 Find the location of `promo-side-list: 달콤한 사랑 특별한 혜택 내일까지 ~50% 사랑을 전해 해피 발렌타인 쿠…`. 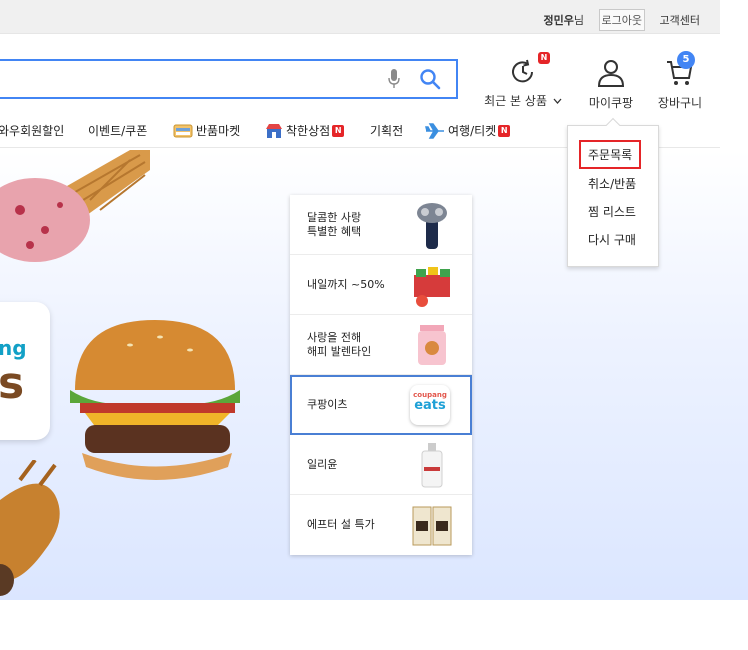

promo-side-list: 달콤한 사랑 특별한 혜택 내일까지 ~50% 사랑을 전해 해피 발렌타인 쿠… is located at coordinates (381, 375).